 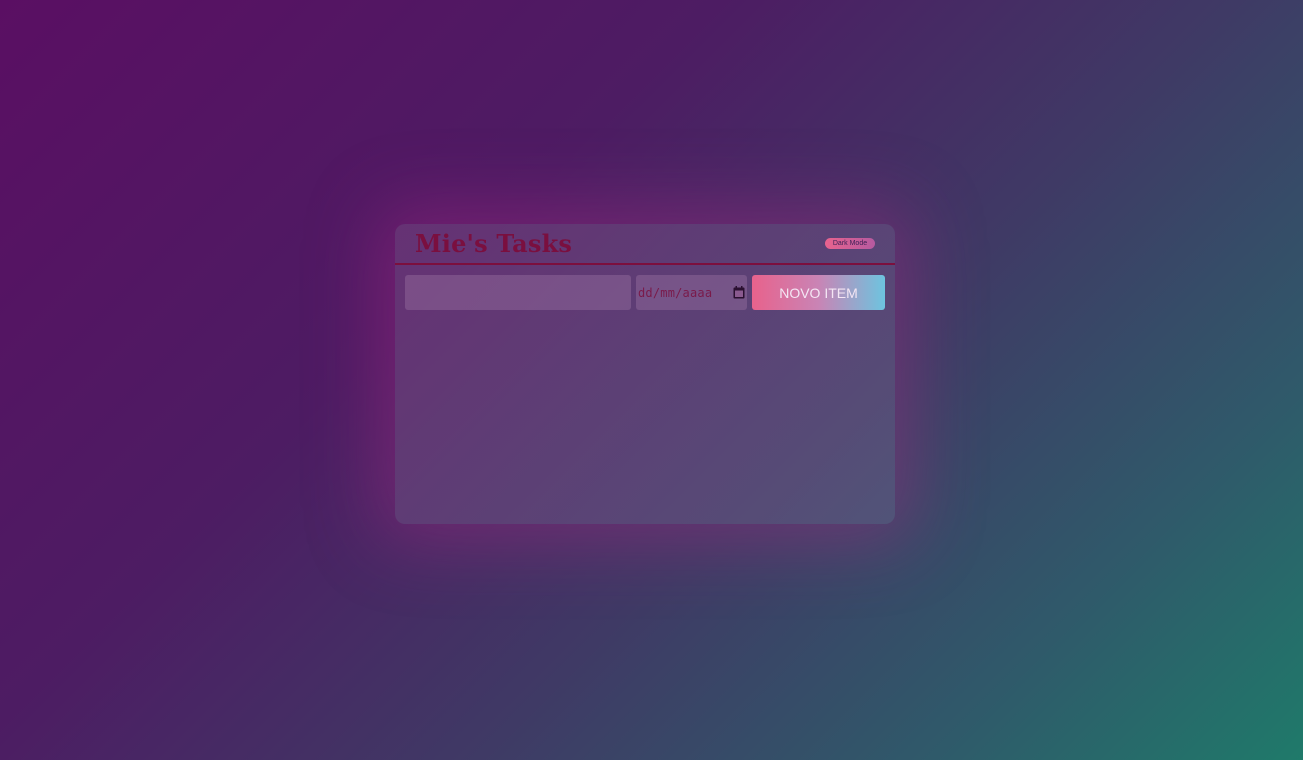 I want to click on new-item-button: NOVO ITEM, so click(x=818, y=292).